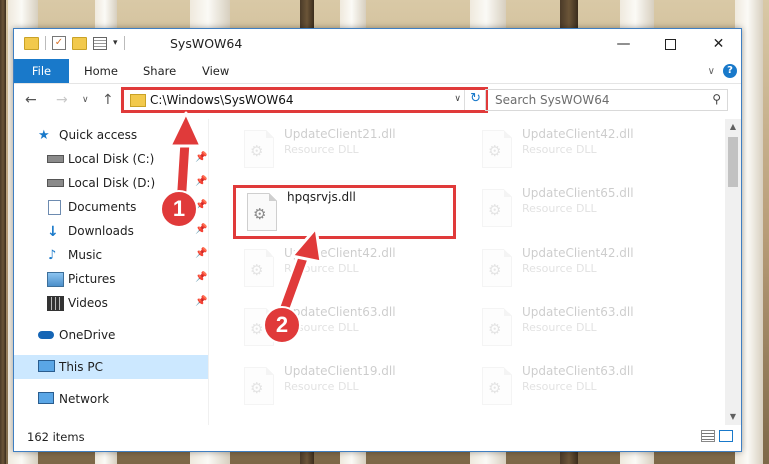  I want to click on close-button: ✕, so click(718, 44).